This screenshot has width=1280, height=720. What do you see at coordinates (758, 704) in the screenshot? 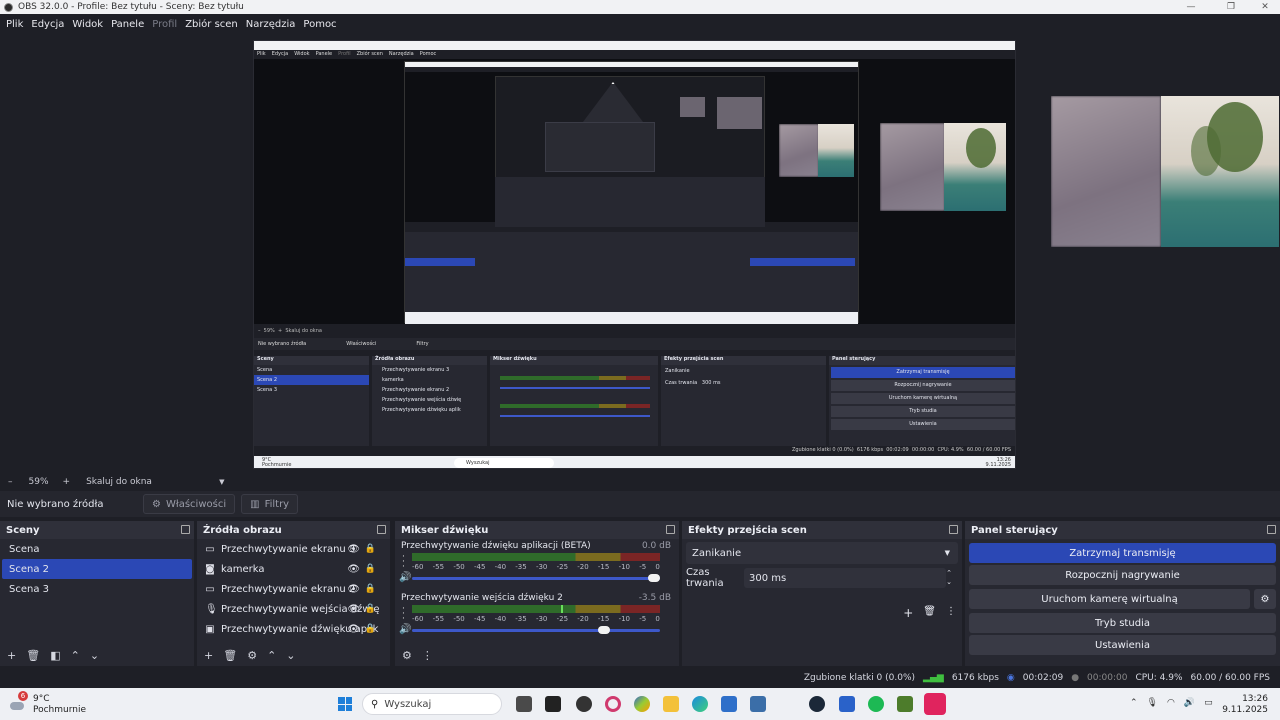
I see `snipping-icon` at bounding box center [758, 704].